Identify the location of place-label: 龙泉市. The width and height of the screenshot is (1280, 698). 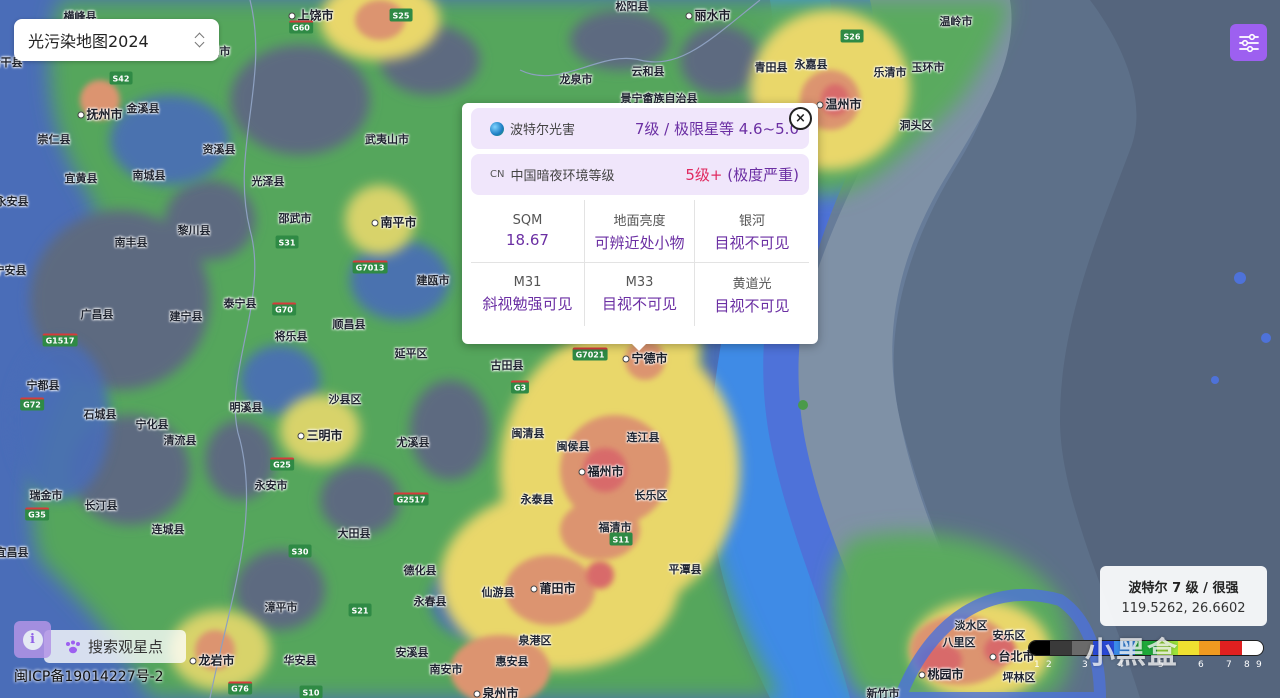
(576, 79).